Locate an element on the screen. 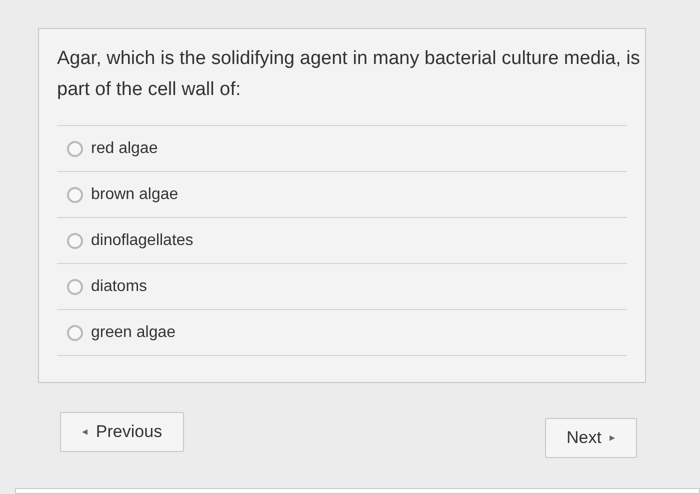 This screenshot has width=700, height=494. answer-option: brown algae is located at coordinates (122, 194).